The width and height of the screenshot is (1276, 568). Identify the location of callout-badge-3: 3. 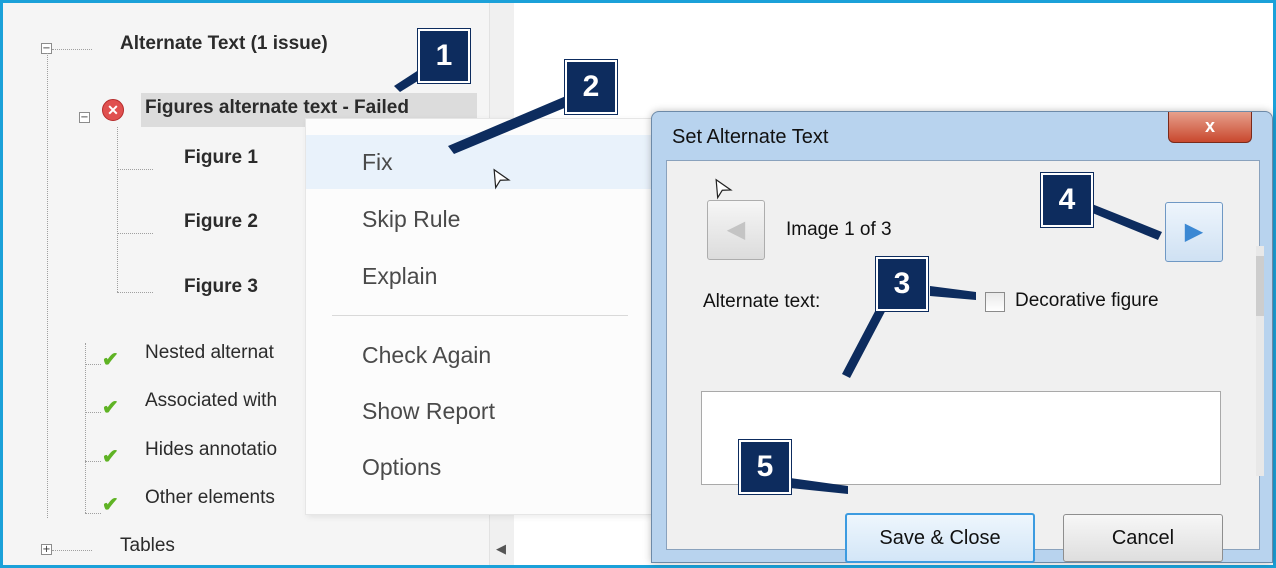
(902, 284).